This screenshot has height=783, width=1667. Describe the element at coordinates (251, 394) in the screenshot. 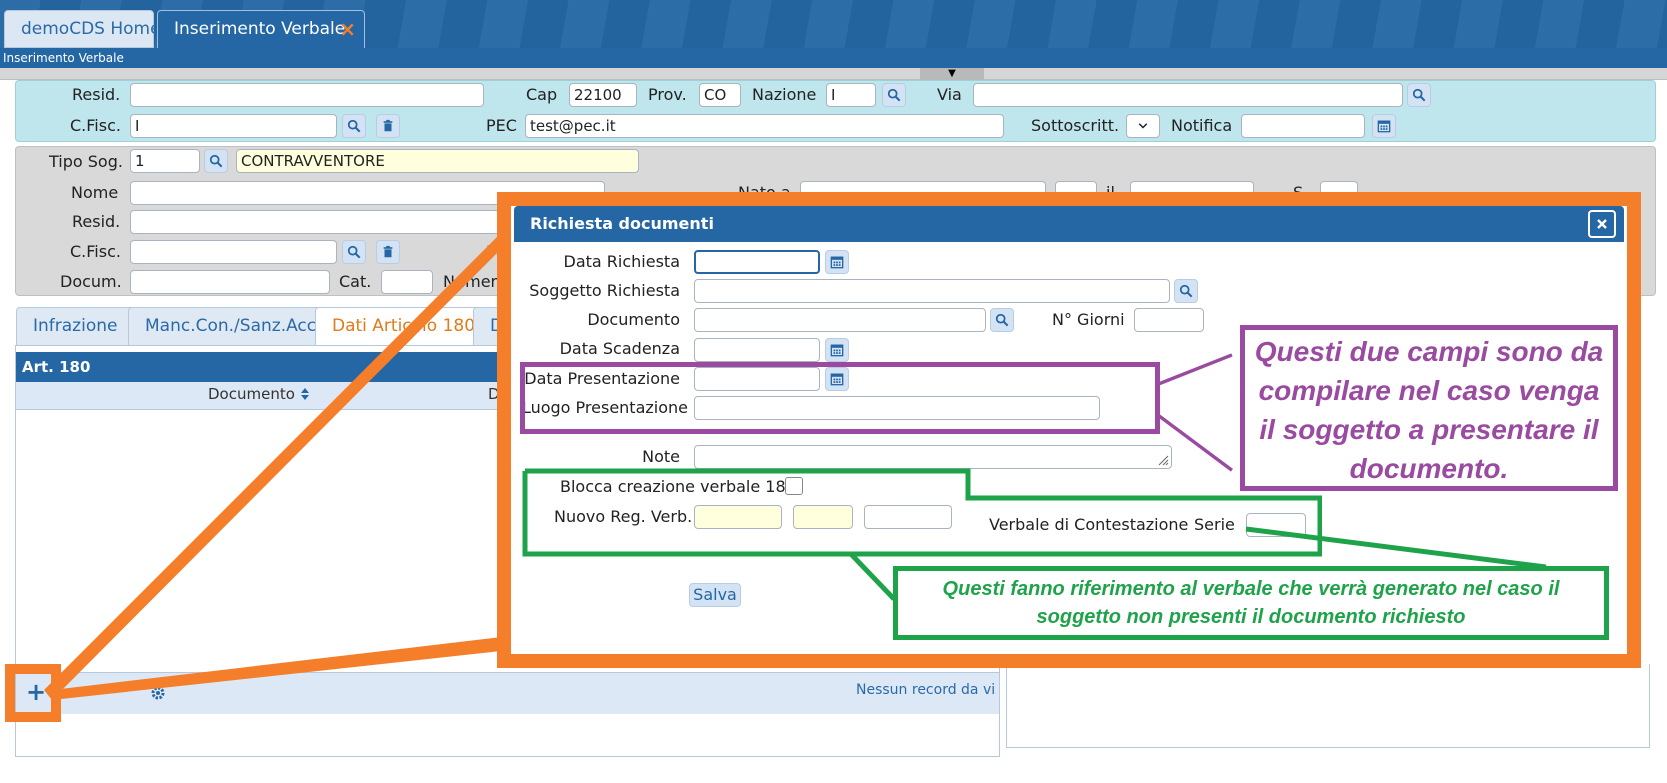

I see `col-documento-label: Documento` at that location.